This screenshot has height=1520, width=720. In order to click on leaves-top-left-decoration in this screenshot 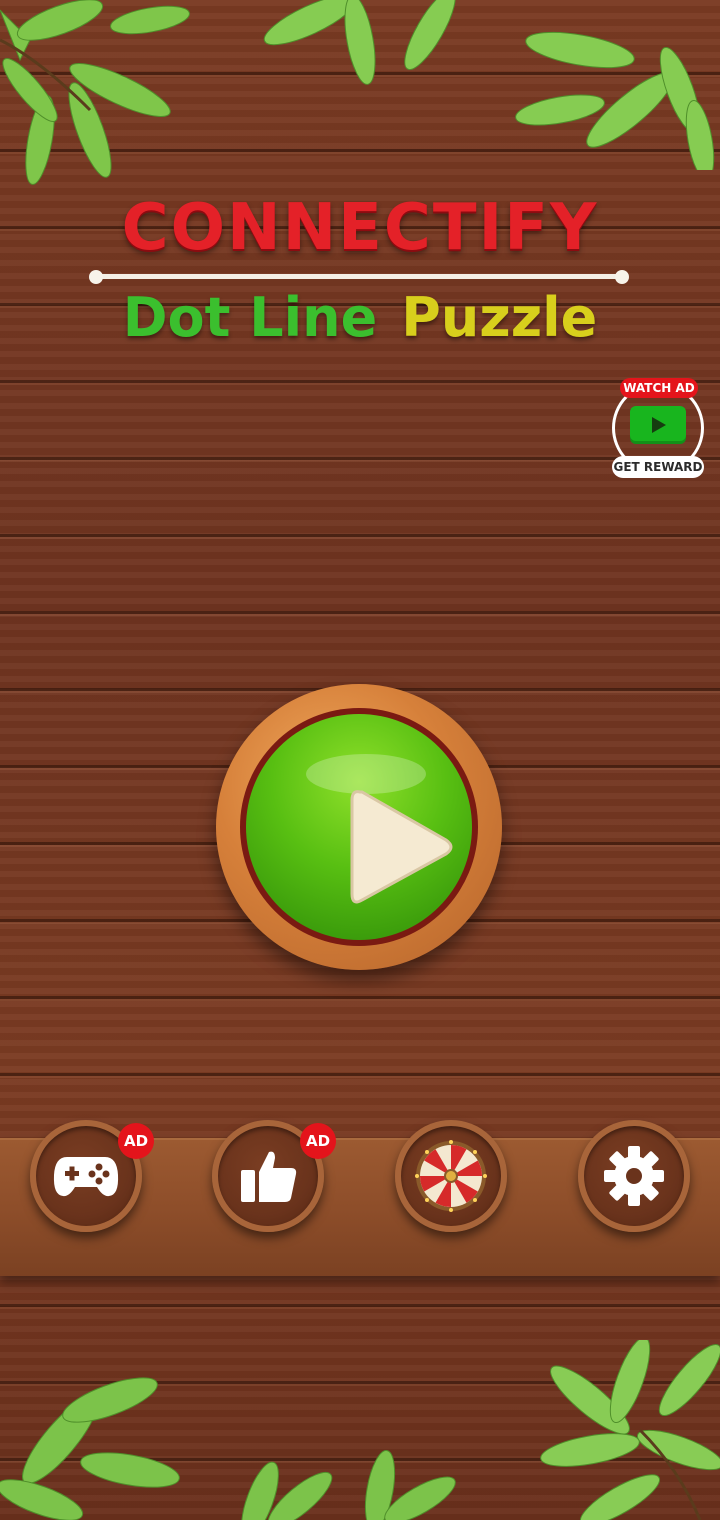, I will do `click(95, 92)`.